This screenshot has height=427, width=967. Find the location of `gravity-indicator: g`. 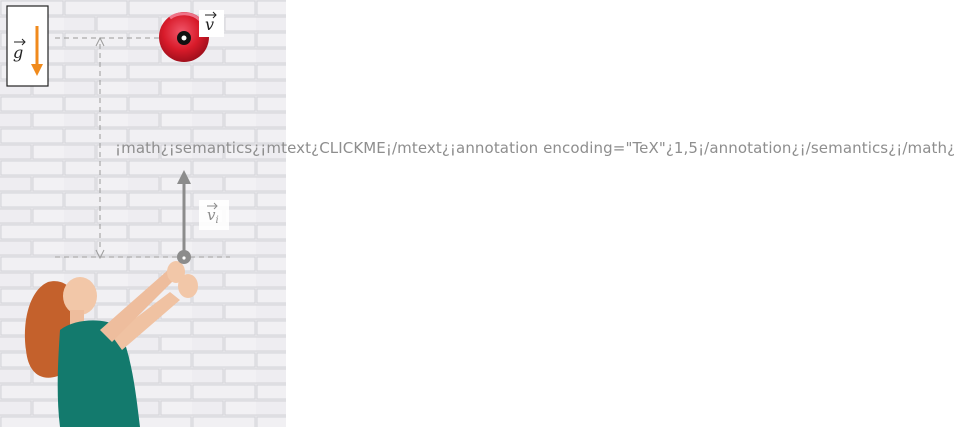

gravity-indicator: g is located at coordinates (27, 46).